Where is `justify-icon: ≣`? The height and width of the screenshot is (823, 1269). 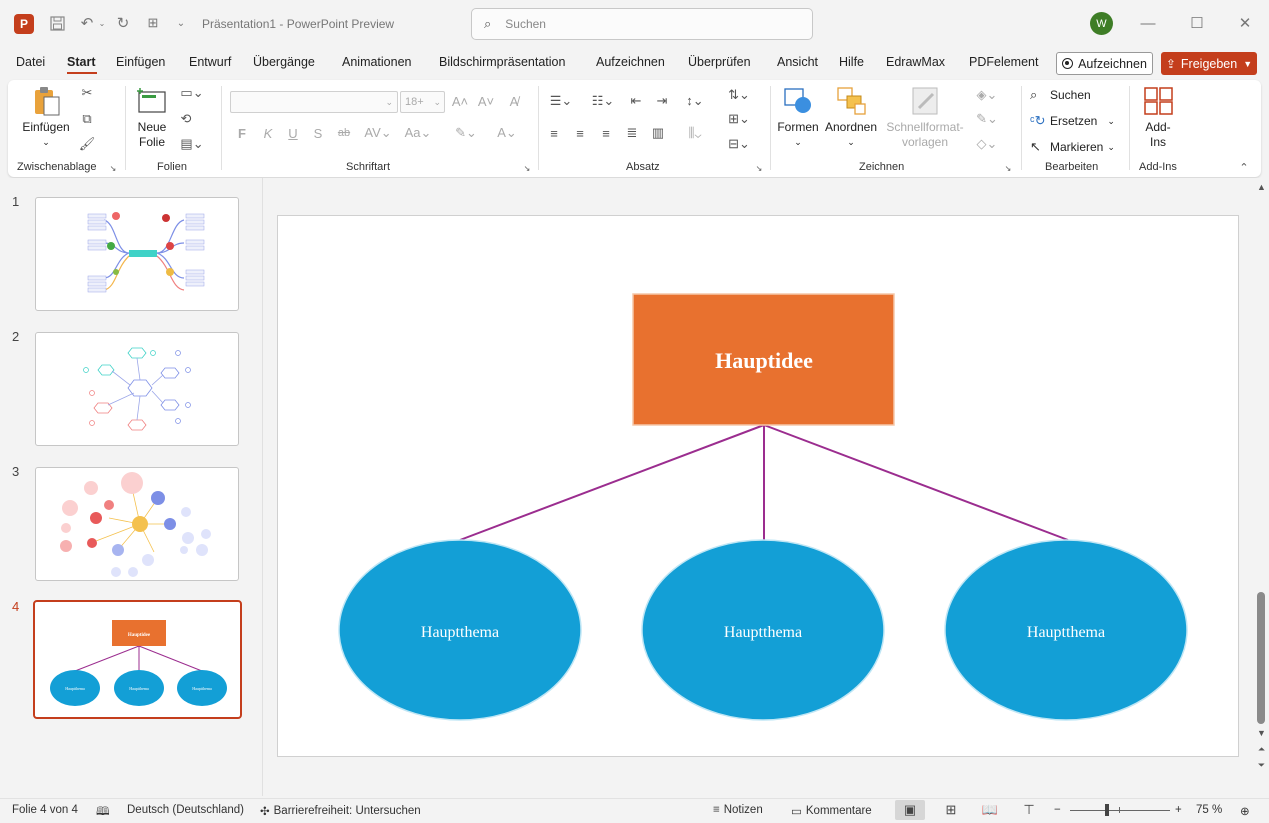 justify-icon: ≣ is located at coordinates (632, 132).